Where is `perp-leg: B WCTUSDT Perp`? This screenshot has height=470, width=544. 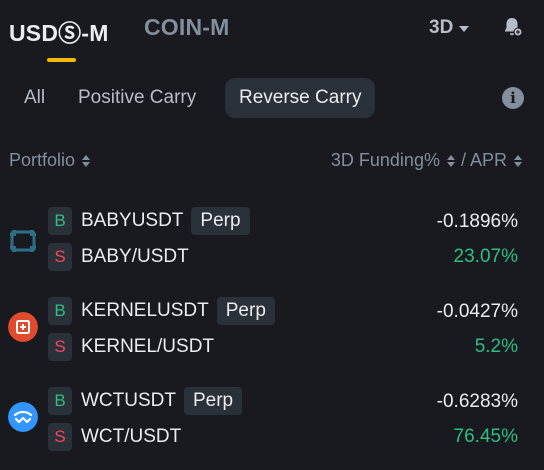
perp-leg: B WCTUSDT Perp is located at coordinates (145, 401).